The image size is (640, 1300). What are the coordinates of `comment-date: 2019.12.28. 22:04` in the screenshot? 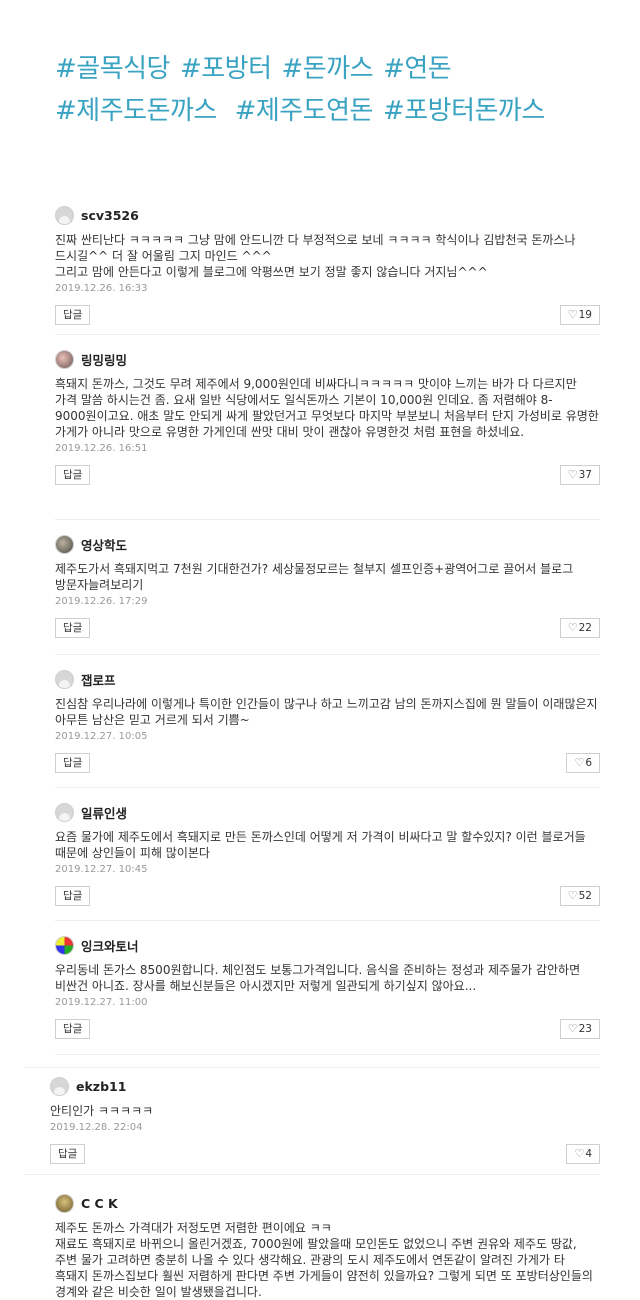 It's located at (96, 1127).